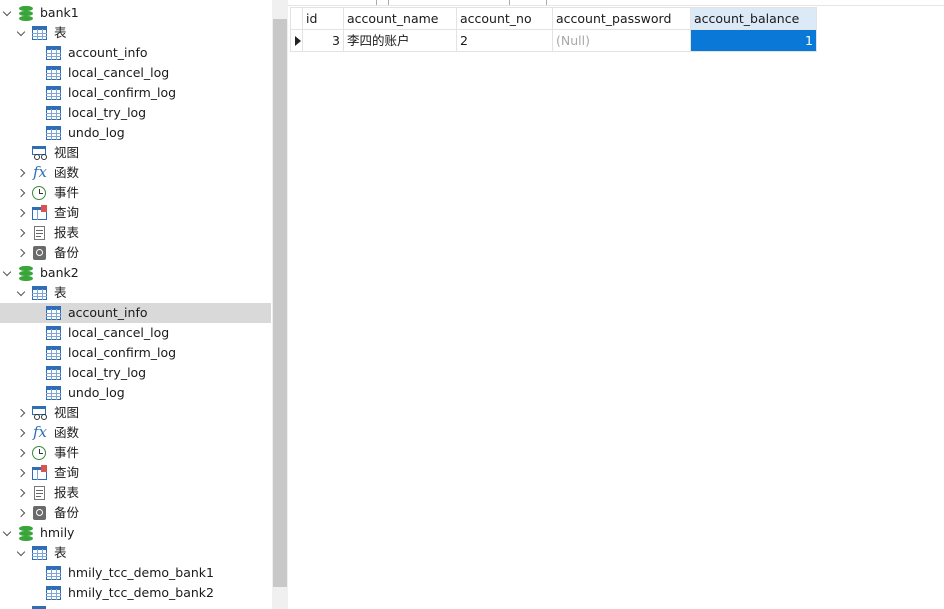 The image size is (944, 609). I want to click on cell-account-balance: 1, so click(753, 40).